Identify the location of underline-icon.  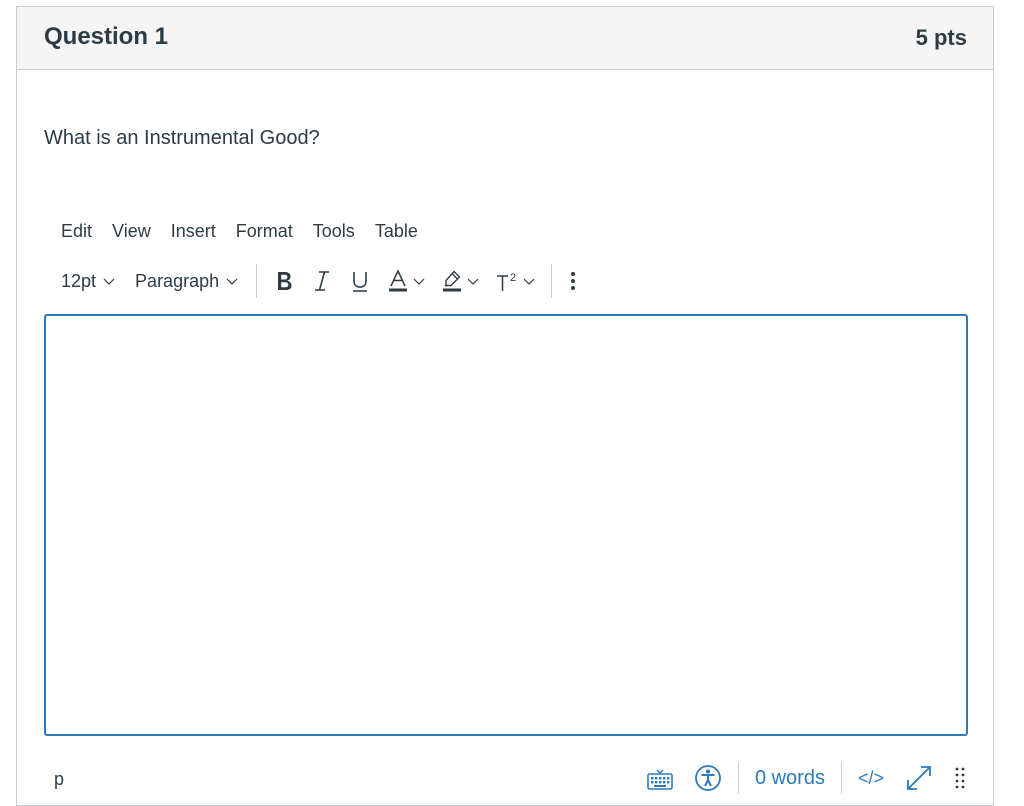
(360, 282).